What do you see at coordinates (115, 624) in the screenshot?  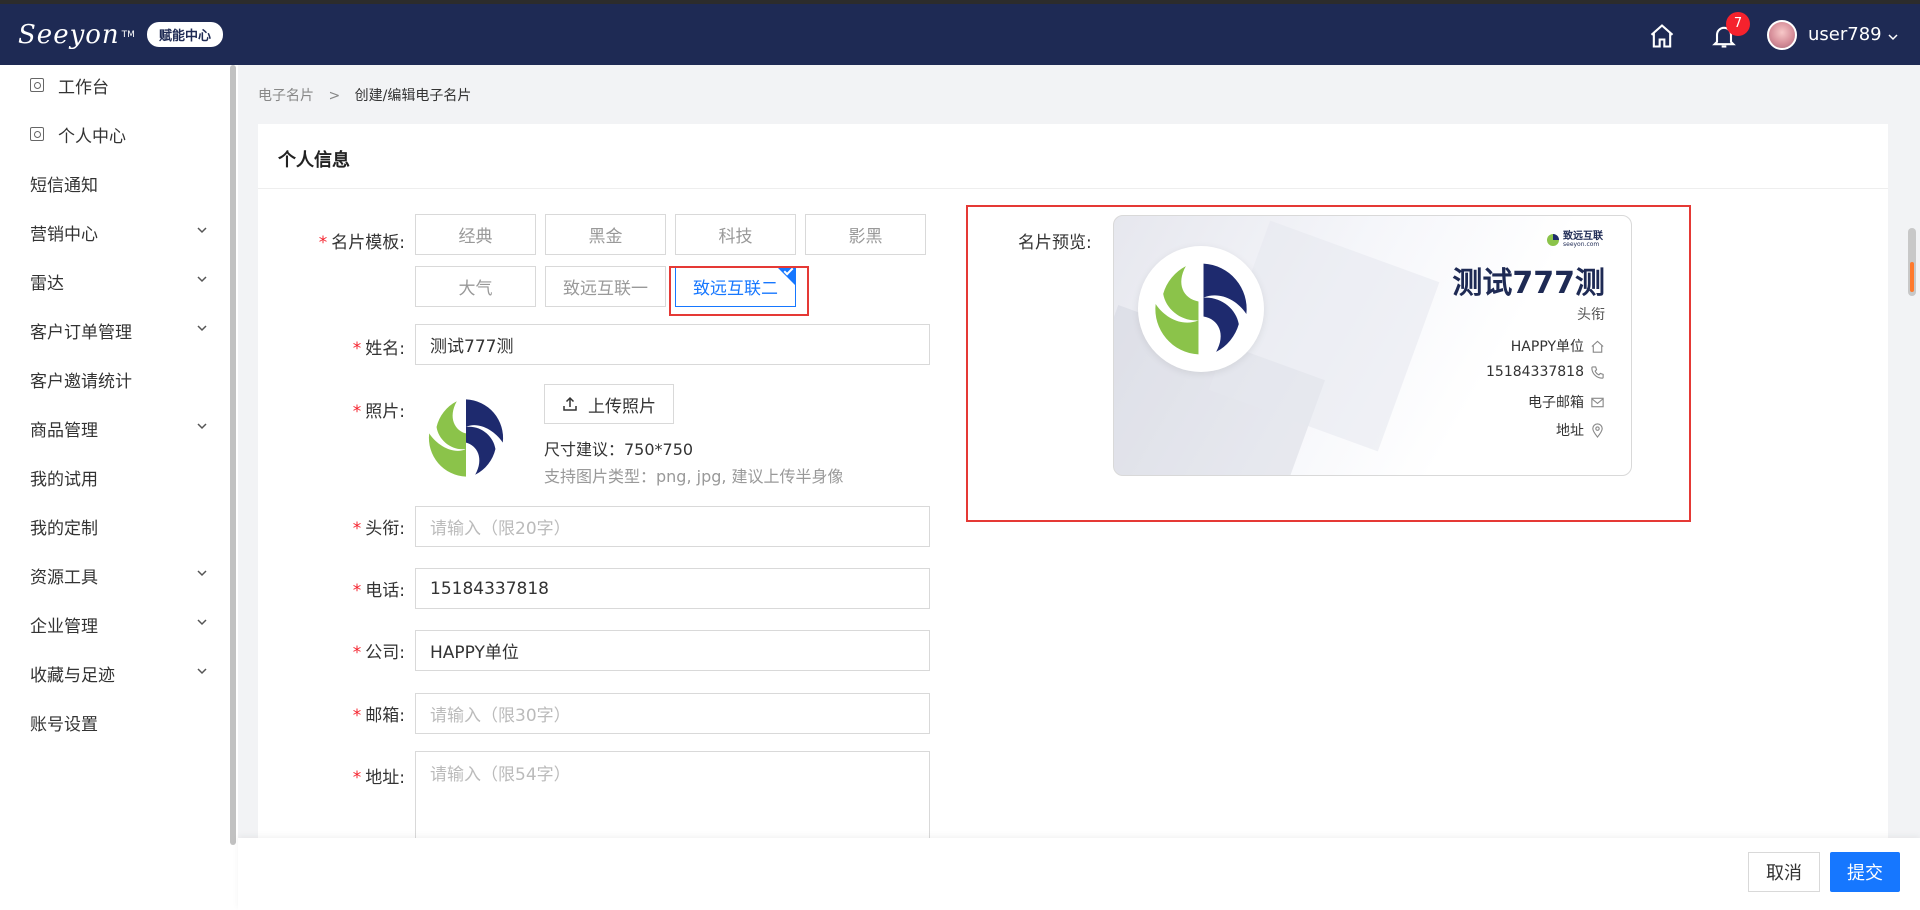 I see `sidebar-item: 企业管理` at bounding box center [115, 624].